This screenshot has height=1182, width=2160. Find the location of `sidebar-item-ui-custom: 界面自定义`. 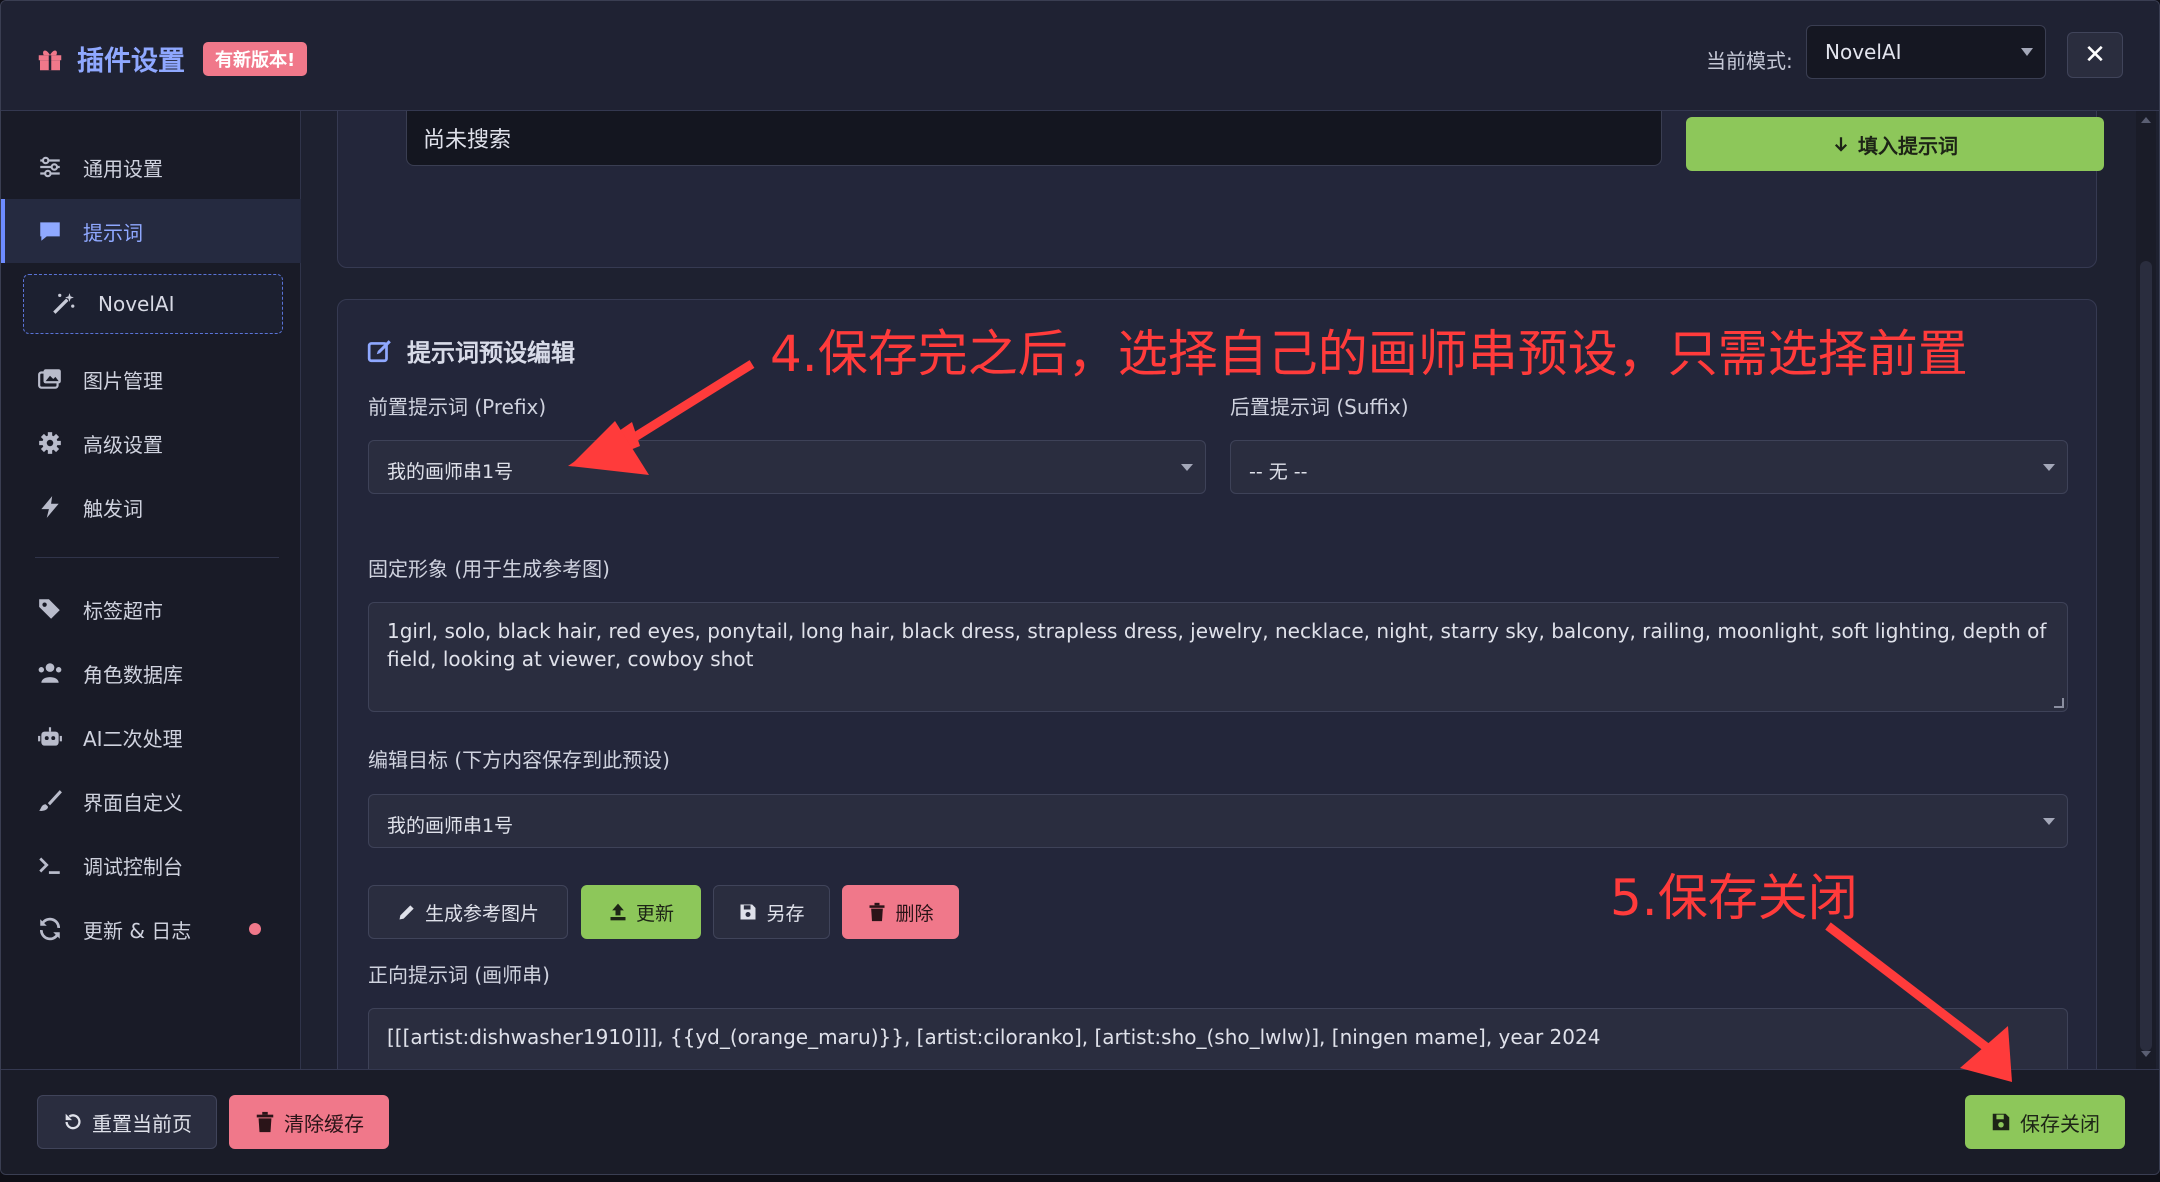

sidebar-item-ui-custom: 界面自定义 is located at coordinates (151, 801).